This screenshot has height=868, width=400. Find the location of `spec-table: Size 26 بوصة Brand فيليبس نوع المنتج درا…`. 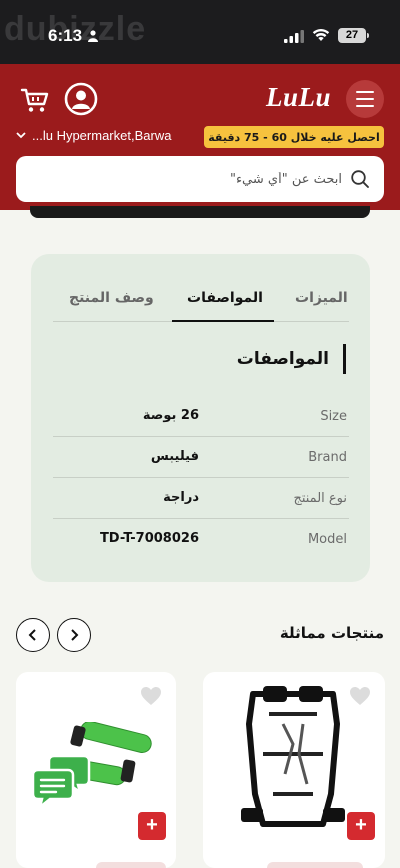

spec-table: Size 26 بوصة Brand فيليبس نوع المنتج درا… is located at coordinates (201, 478).